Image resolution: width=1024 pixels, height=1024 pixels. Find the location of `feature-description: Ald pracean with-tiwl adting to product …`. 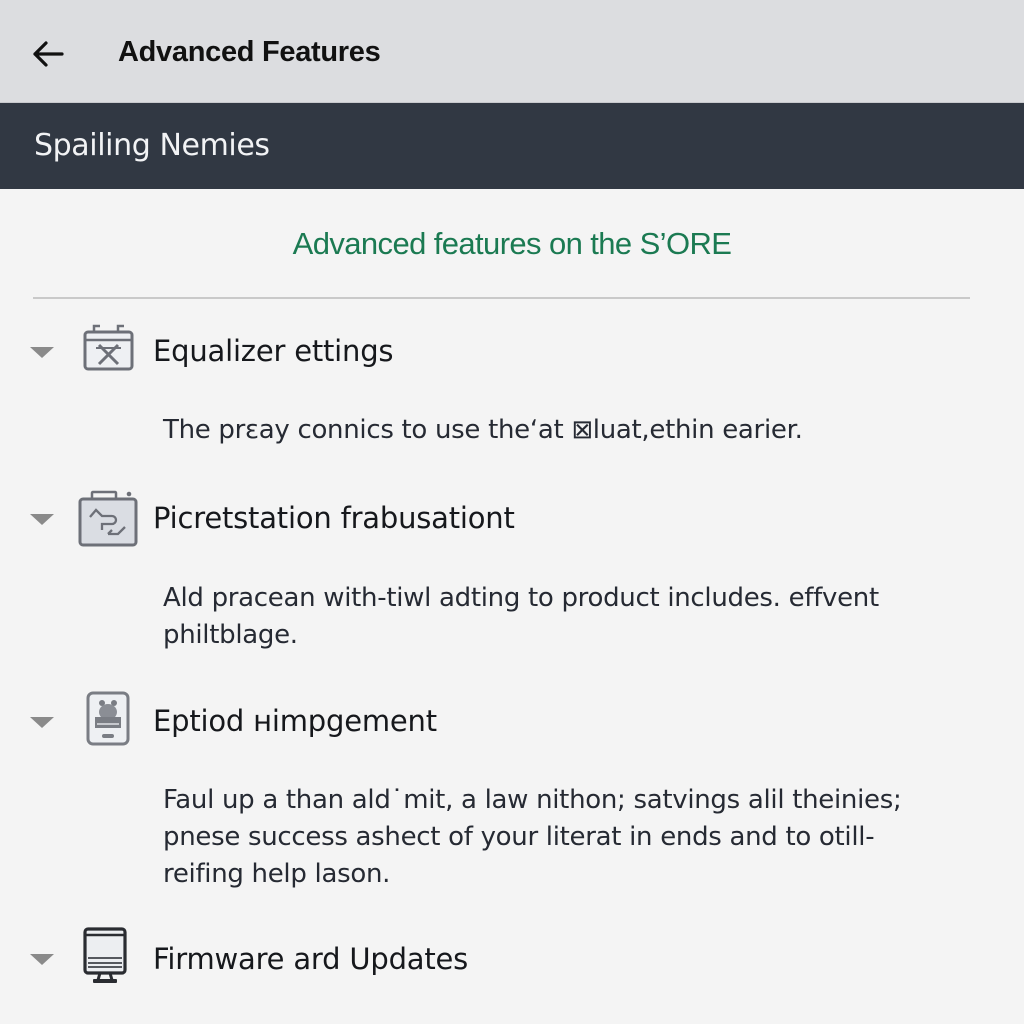

feature-description: Ald pracean with-tiwl adting to product … is located at coordinates (521, 616).